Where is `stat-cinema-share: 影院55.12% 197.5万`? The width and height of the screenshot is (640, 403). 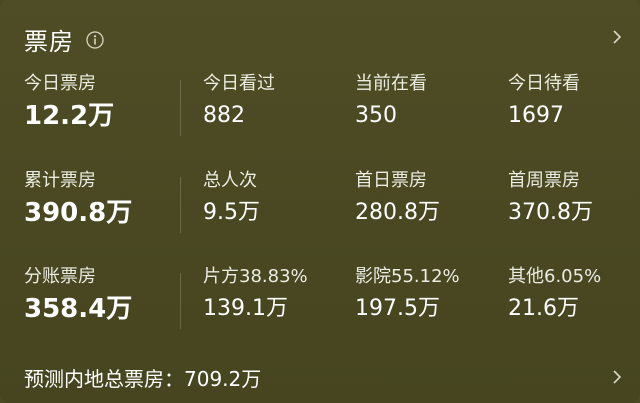 stat-cinema-share: 影院55.12% 197.5万 is located at coordinates (430, 294).